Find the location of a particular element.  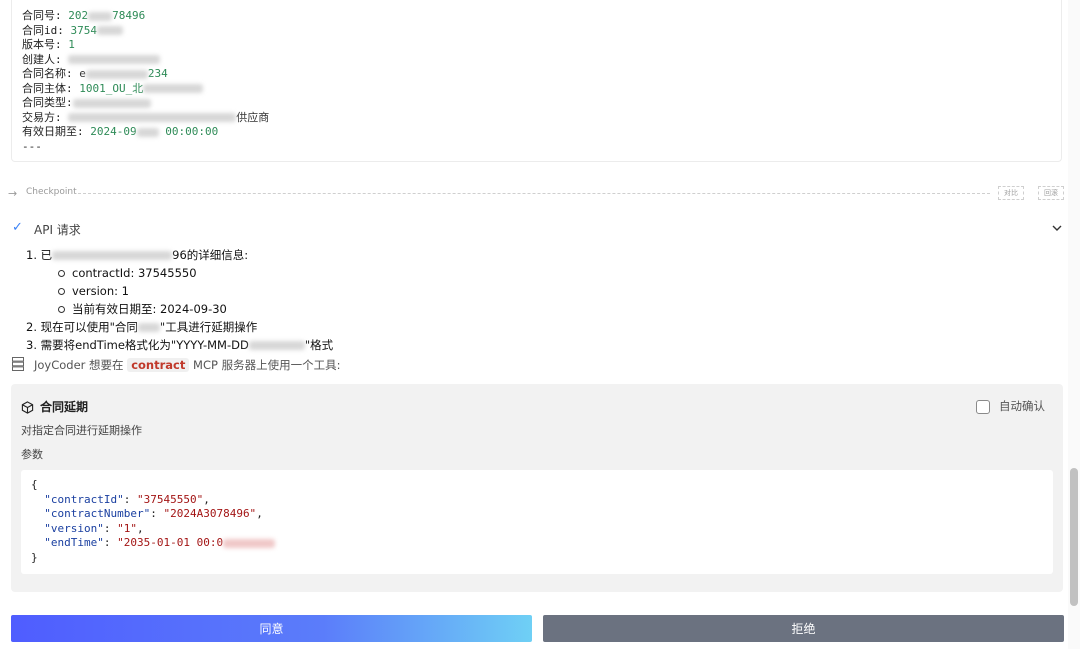

version-detail: version: 1 is located at coordinates (100, 291).